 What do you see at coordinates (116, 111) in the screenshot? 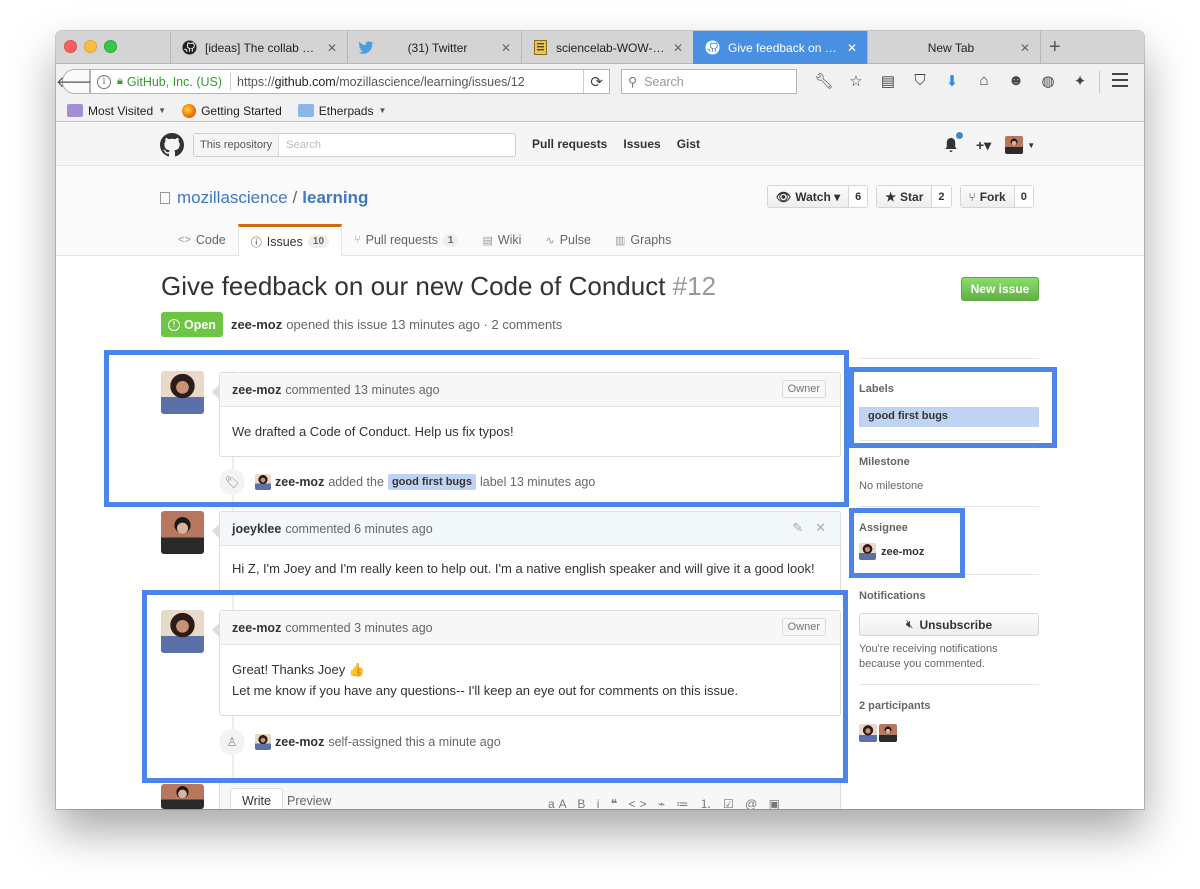
I see `bookmark-most-visited: Most Visited ▼` at bounding box center [116, 111].